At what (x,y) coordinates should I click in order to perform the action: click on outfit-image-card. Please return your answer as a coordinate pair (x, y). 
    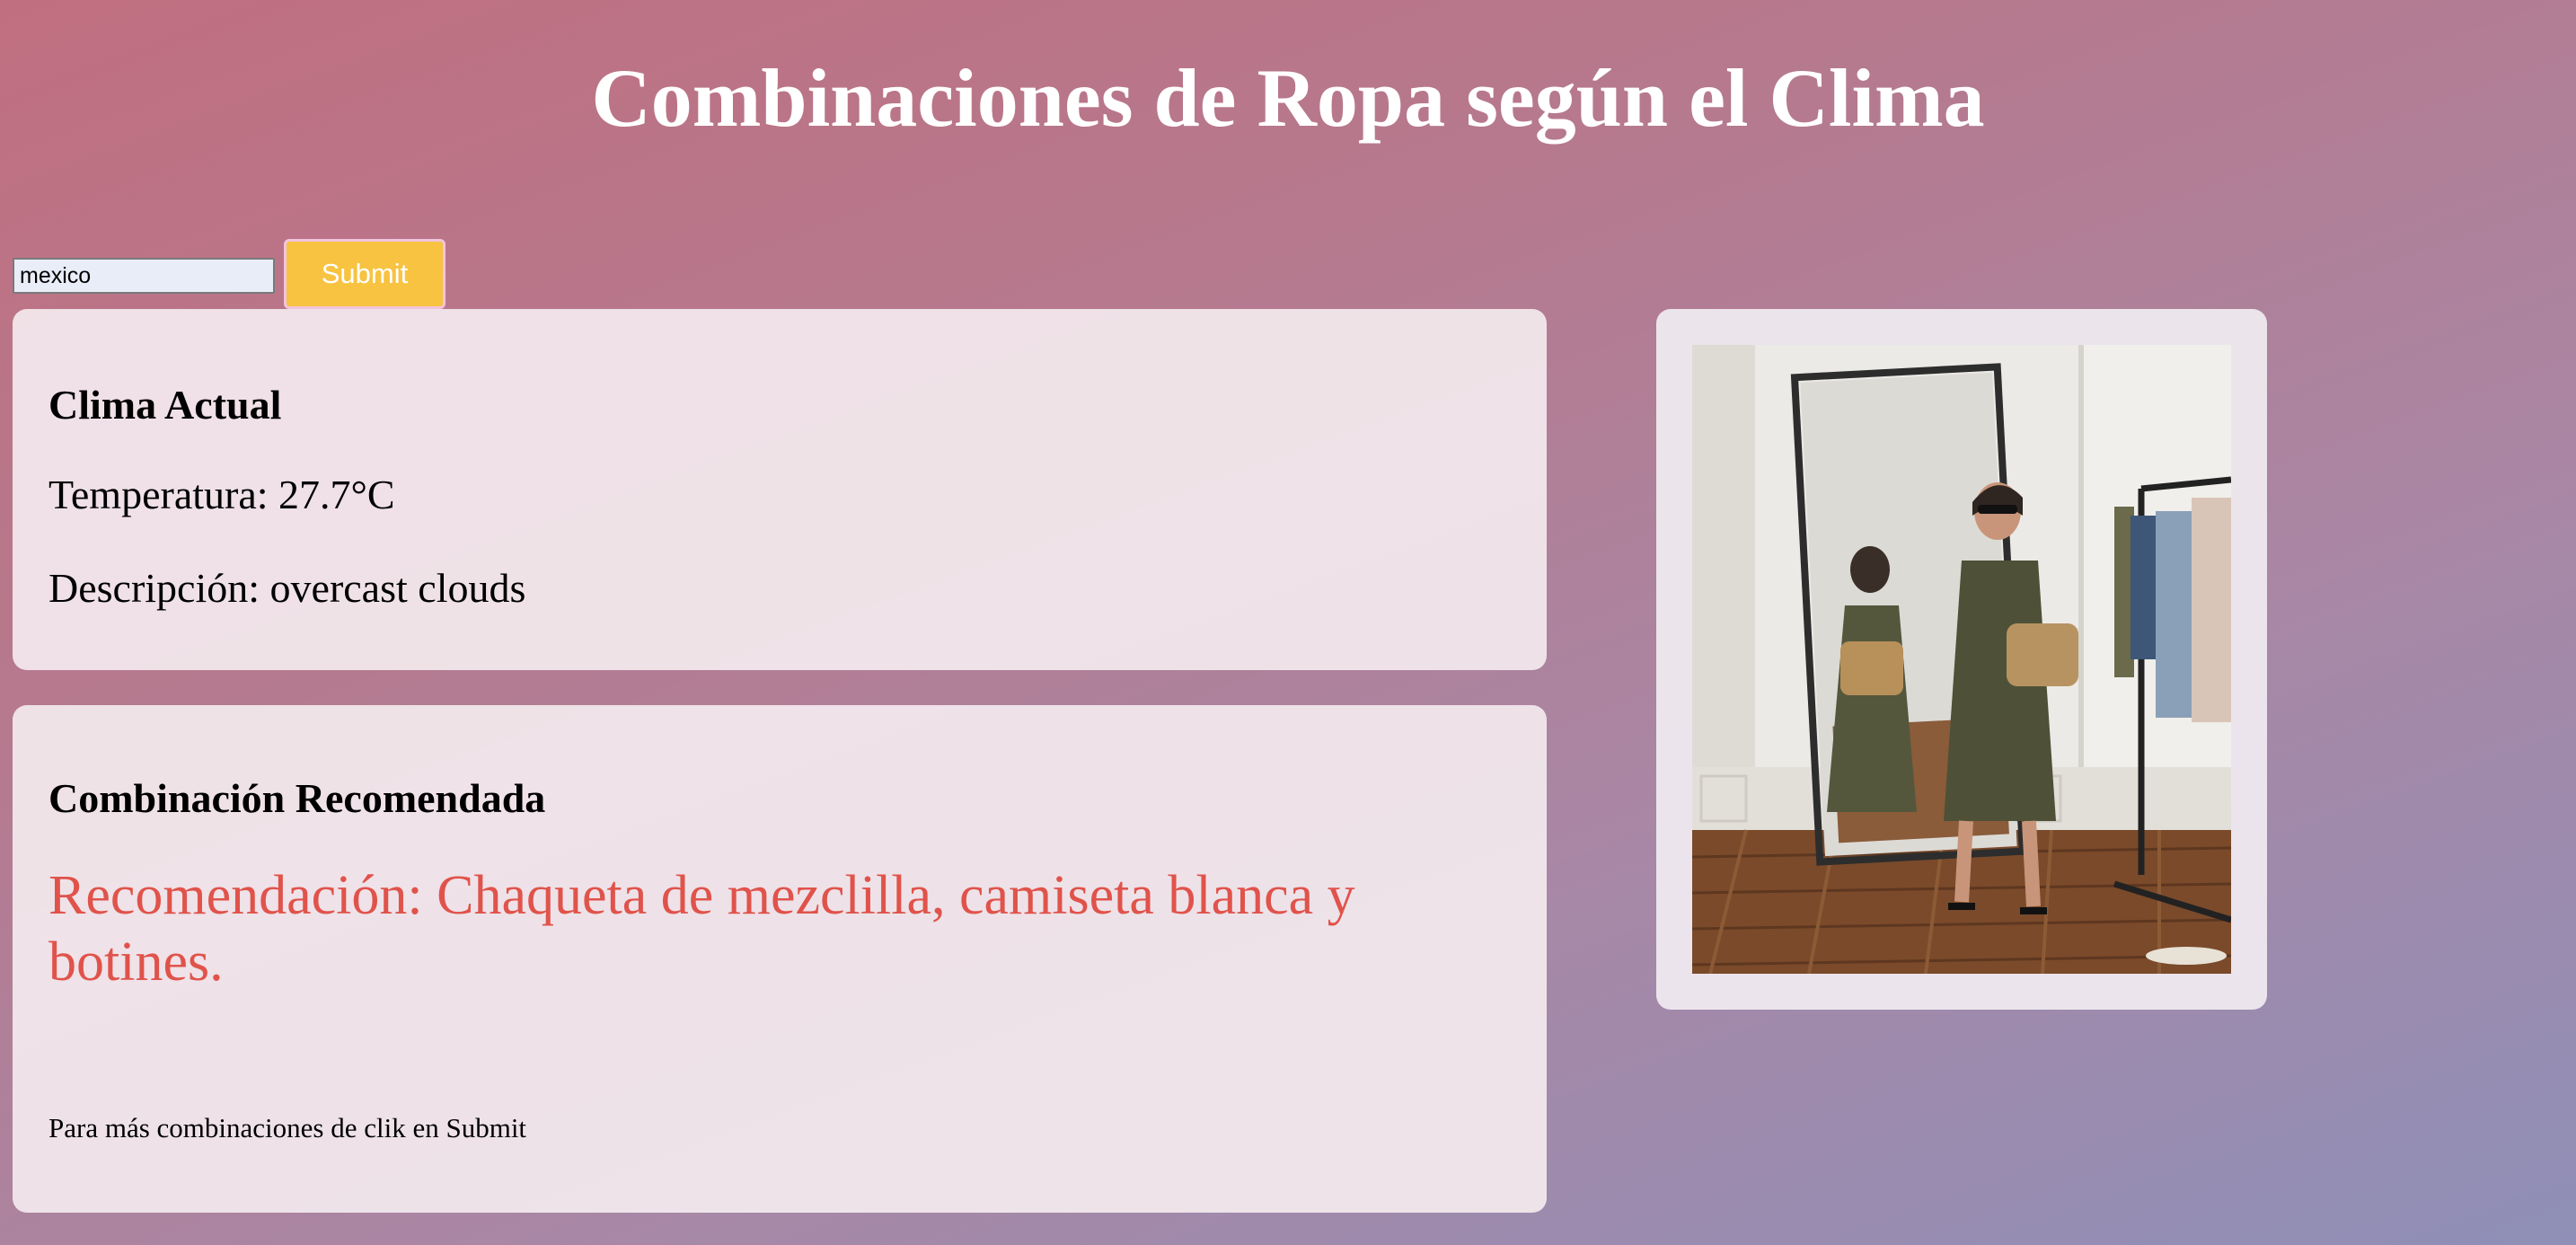
    Looking at the image, I should click on (1961, 659).